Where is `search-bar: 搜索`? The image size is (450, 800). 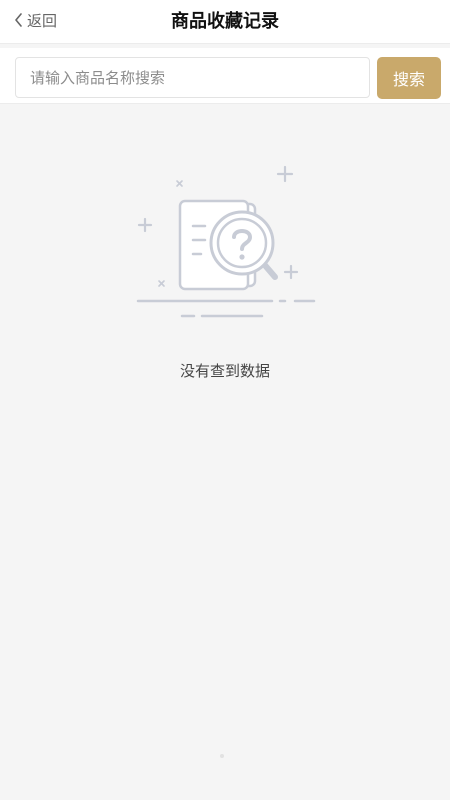
search-bar: 搜索 is located at coordinates (225, 76).